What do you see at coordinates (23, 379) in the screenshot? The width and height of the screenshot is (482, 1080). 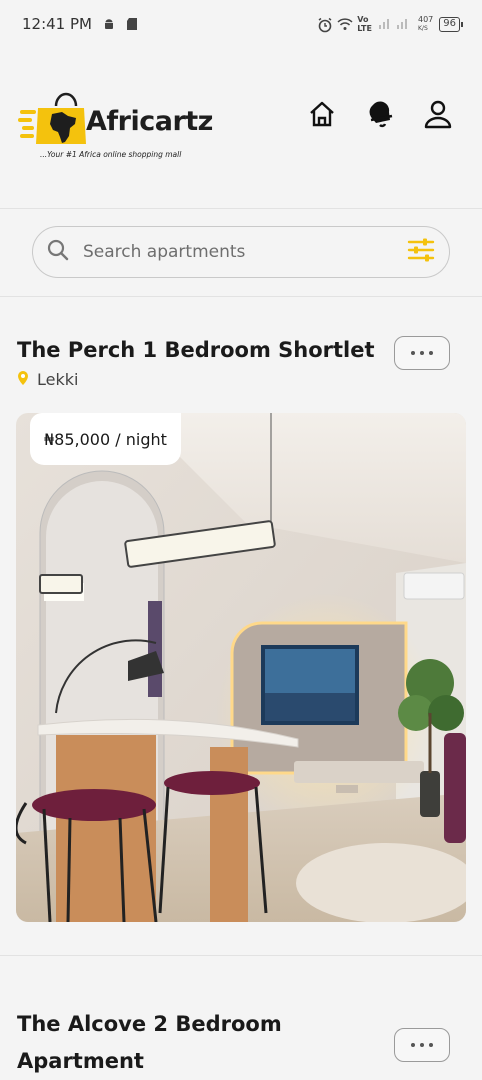 I see `location-pin-icon` at bounding box center [23, 379].